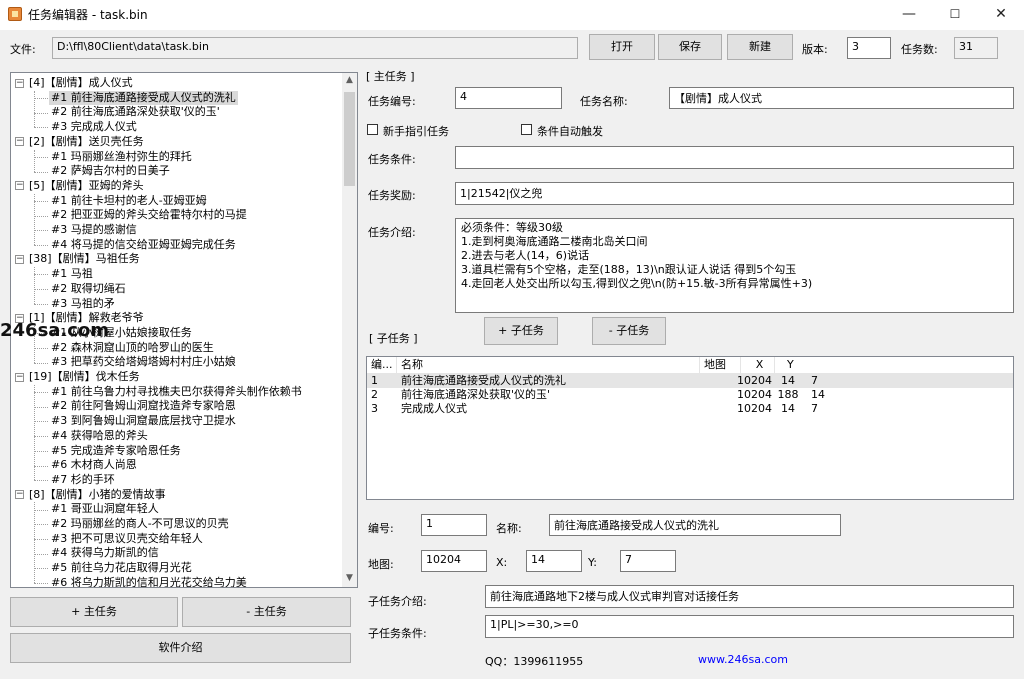 The image size is (1024, 679). What do you see at coordinates (734, 157) in the screenshot?
I see `task-condition-field` at bounding box center [734, 157].